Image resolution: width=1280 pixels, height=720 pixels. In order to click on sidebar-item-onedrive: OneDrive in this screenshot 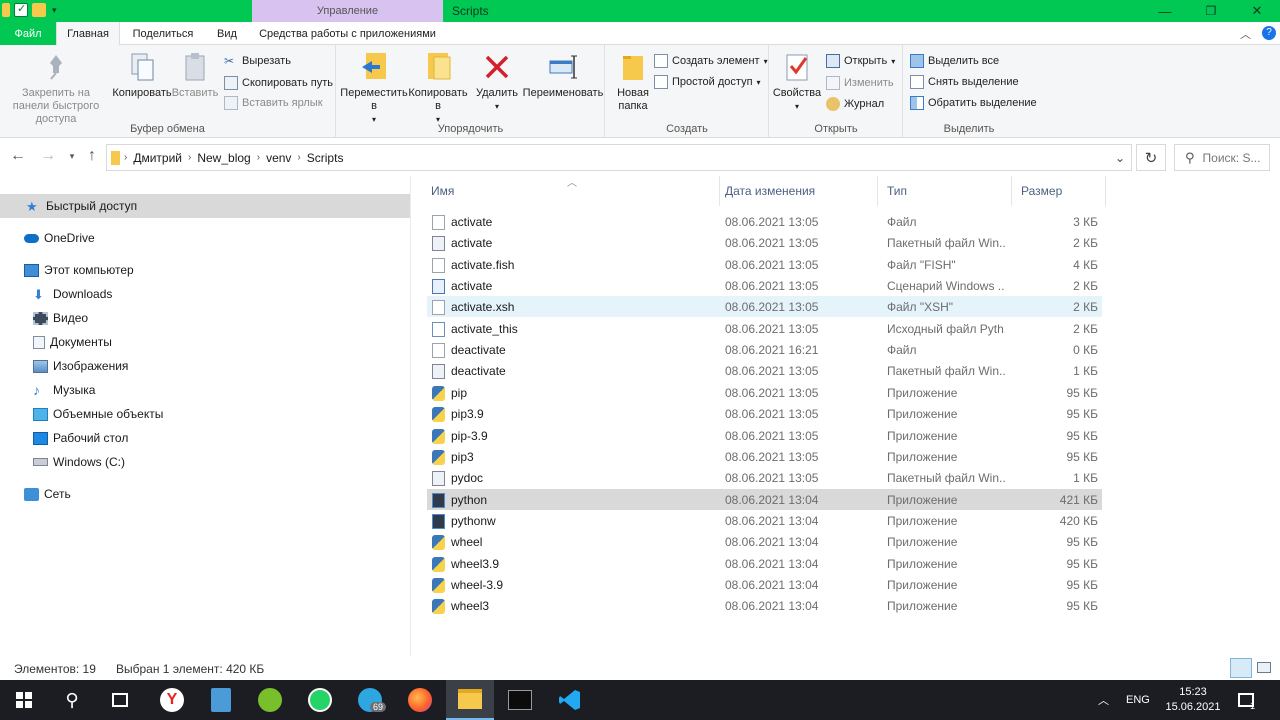, I will do `click(205, 238)`.